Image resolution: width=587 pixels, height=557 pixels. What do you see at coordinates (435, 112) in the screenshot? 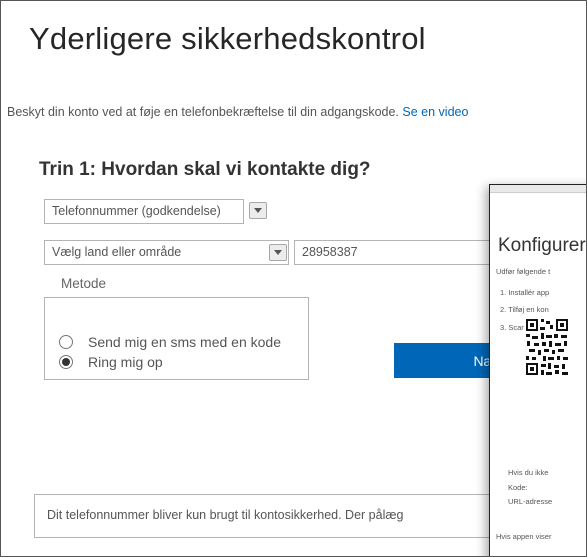
I see `video-link: Se en video` at bounding box center [435, 112].